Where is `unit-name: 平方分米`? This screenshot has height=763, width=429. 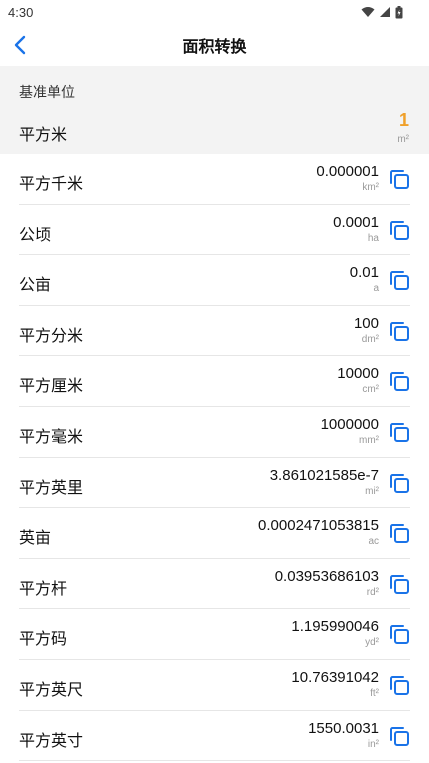 unit-name: 平方分米 is located at coordinates (51, 336).